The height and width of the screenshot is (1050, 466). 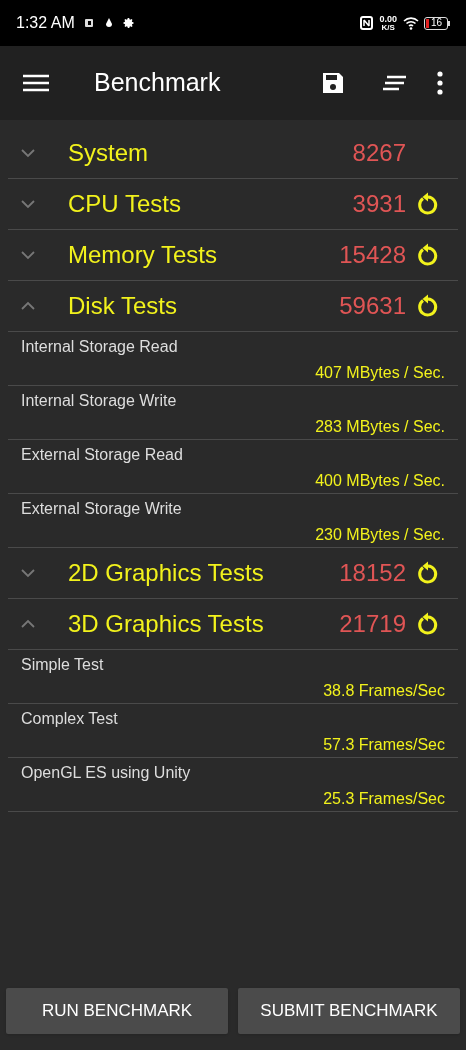 What do you see at coordinates (102, 455) in the screenshot?
I see `result-label: External Storage Read` at bounding box center [102, 455].